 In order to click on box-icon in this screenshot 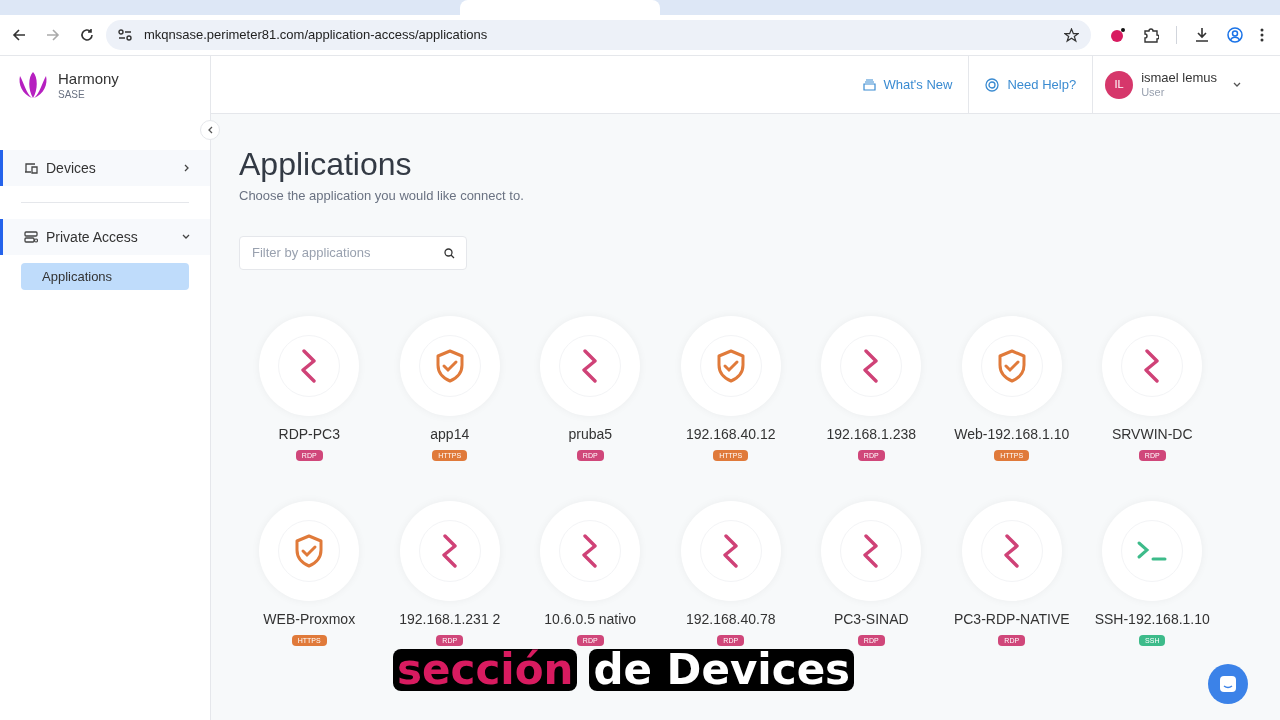, I will do `click(869, 84)`.